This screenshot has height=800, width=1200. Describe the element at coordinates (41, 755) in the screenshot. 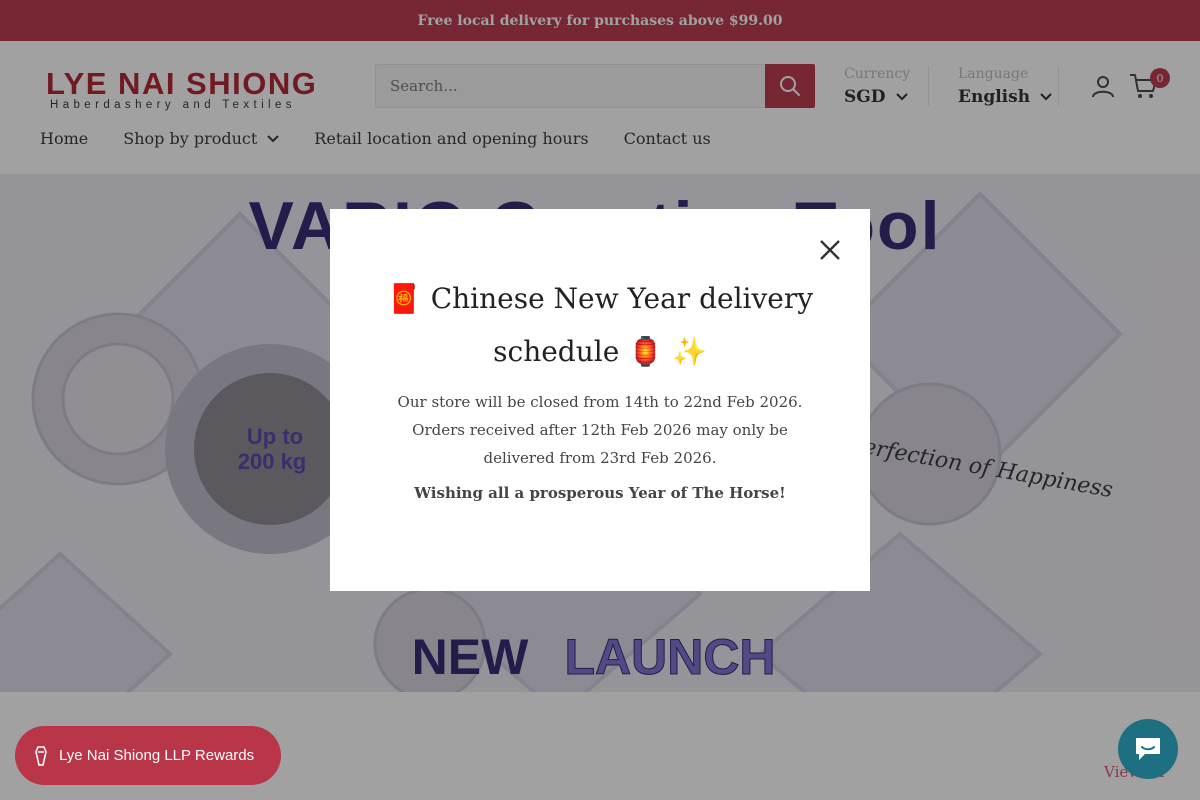

I see `rewards-icon` at that location.